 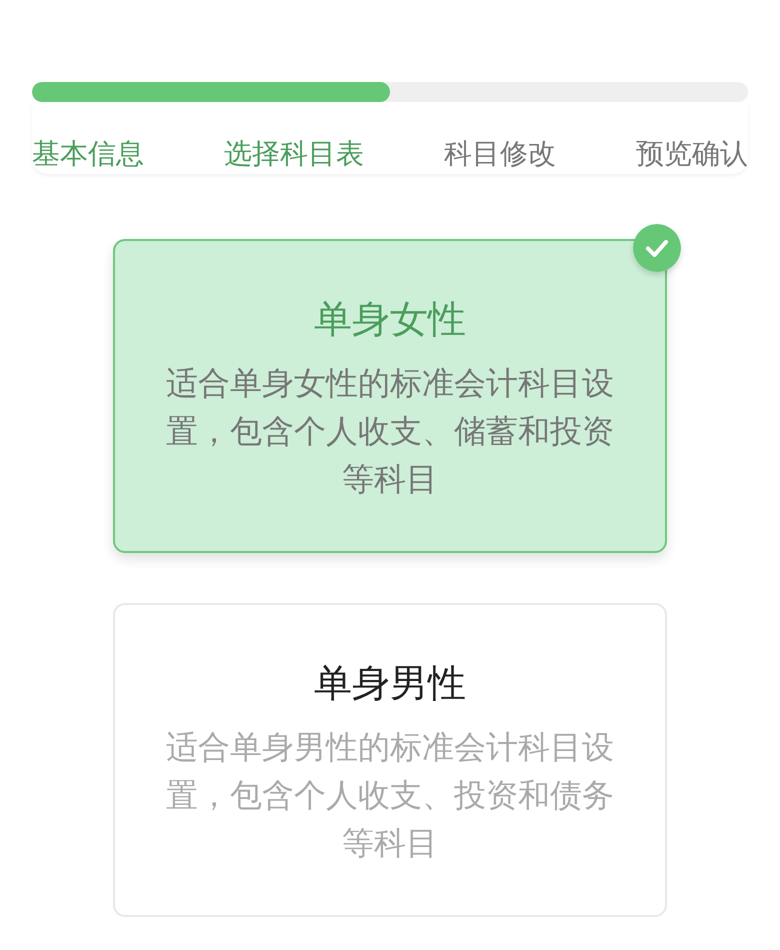 I want to click on card-title: 单身男性, so click(x=390, y=683).